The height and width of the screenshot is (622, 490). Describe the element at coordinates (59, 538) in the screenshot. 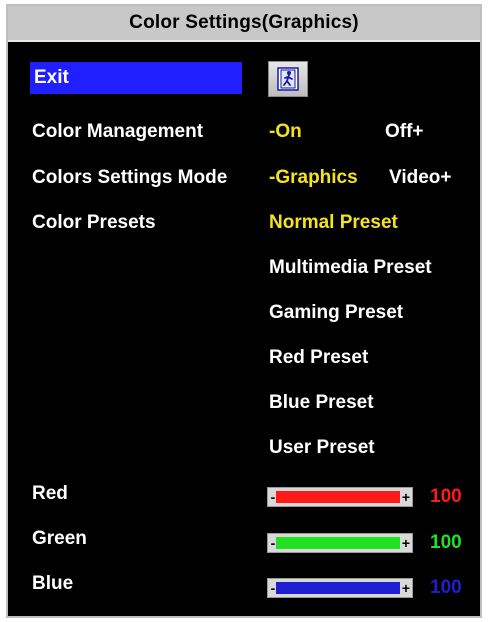

I see `green-label: Green` at that location.